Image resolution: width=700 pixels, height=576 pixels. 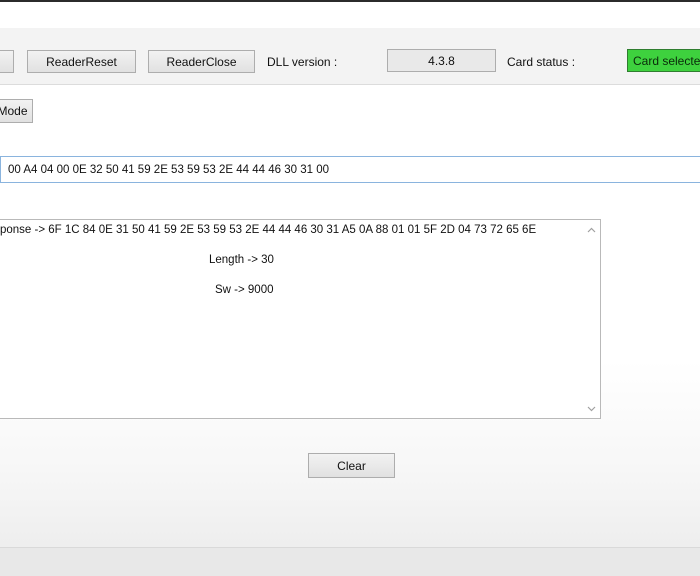 What do you see at coordinates (591, 319) in the screenshot?
I see `vertical-scrollbar` at bounding box center [591, 319].